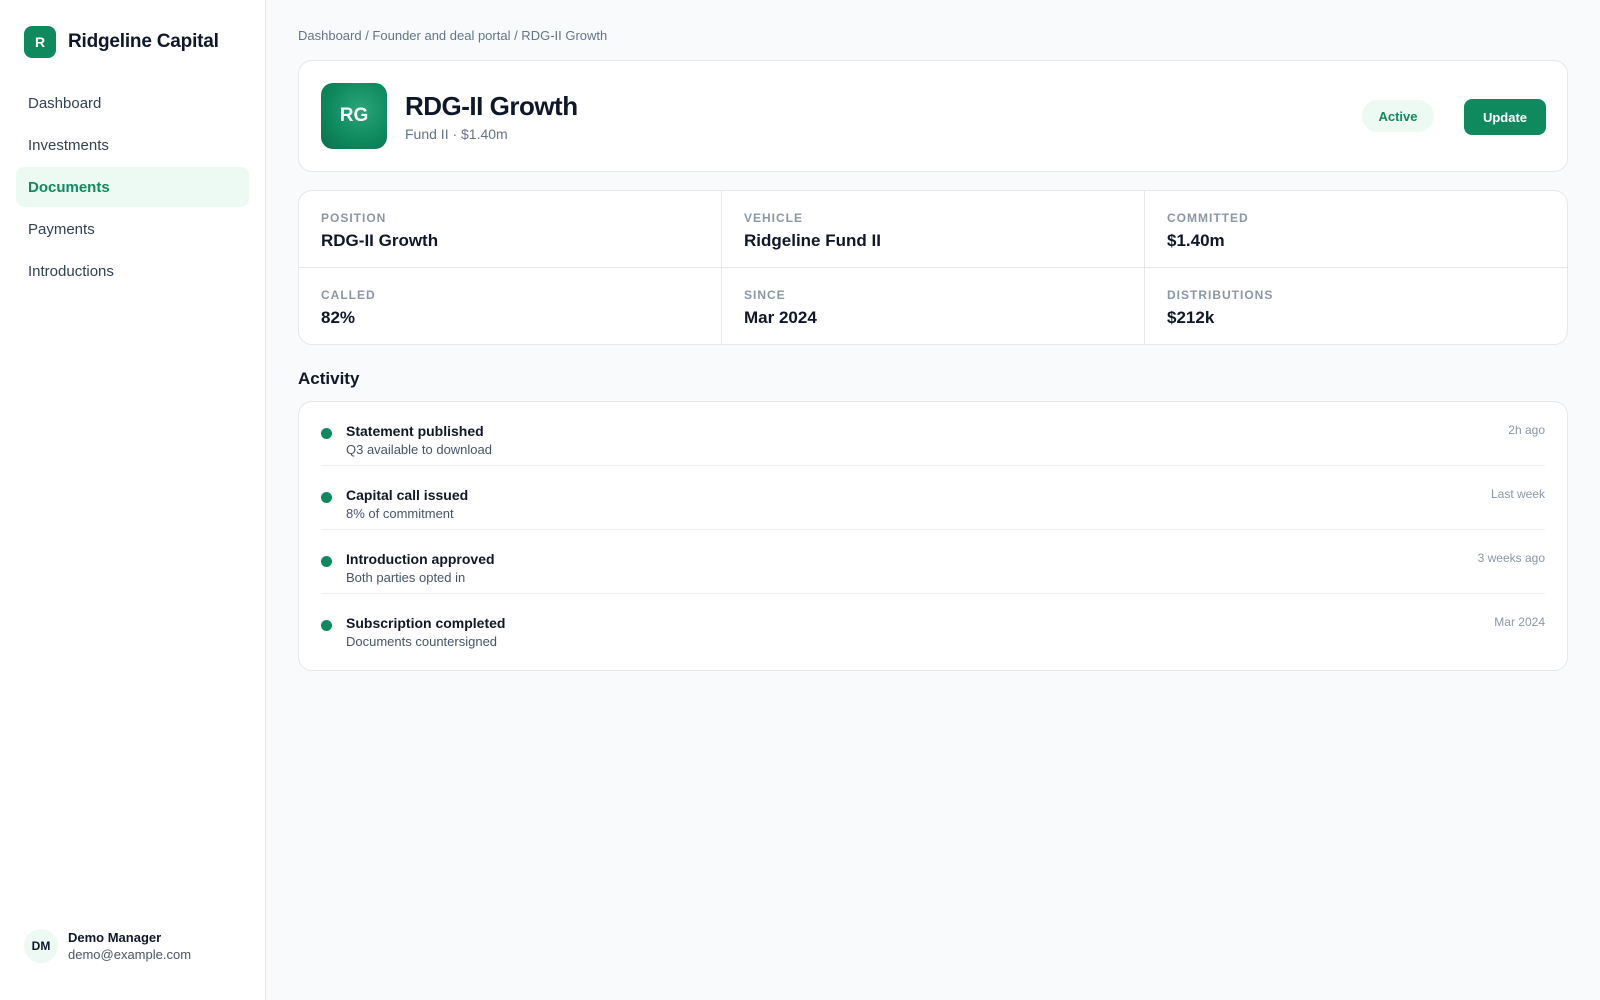  Describe the element at coordinates (1196, 240) in the screenshot. I see `stat-value: $1.40m` at that location.